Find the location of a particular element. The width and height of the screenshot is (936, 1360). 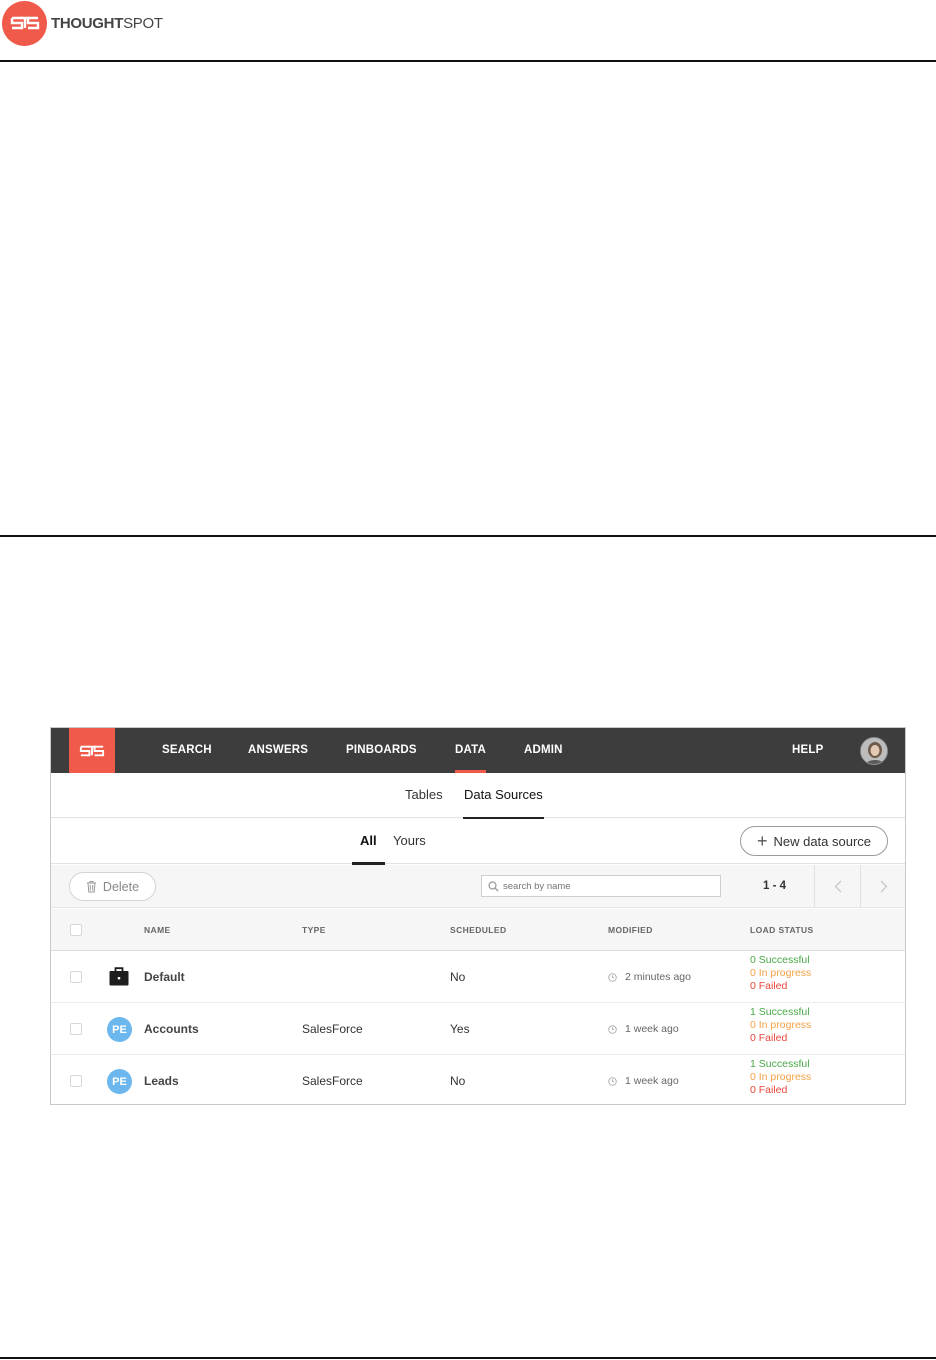

nav-pinboards: PINBOARDS is located at coordinates (381, 750).